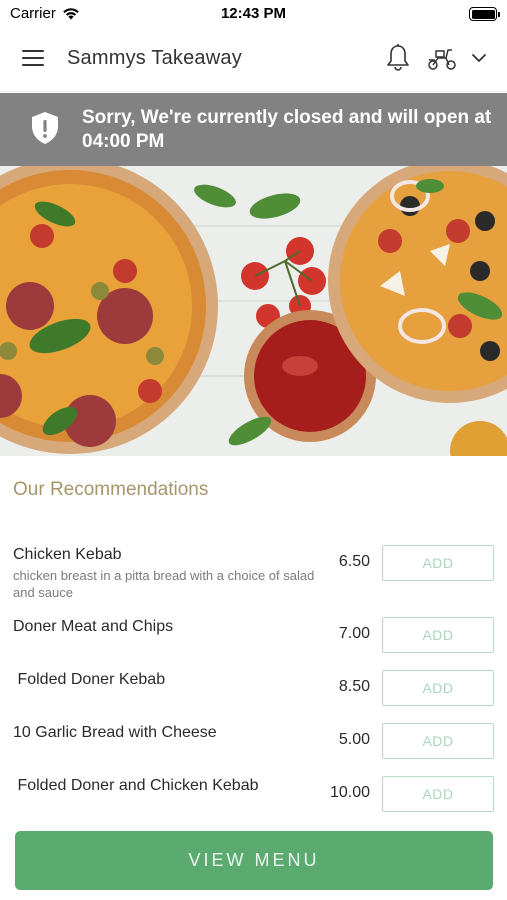 The height and width of the screenshot is (900, 507). What do you see at coordinates (354, 686) in the screenshot?
I see `menu-item-price: 8.50` at bounding box center [354, 686].